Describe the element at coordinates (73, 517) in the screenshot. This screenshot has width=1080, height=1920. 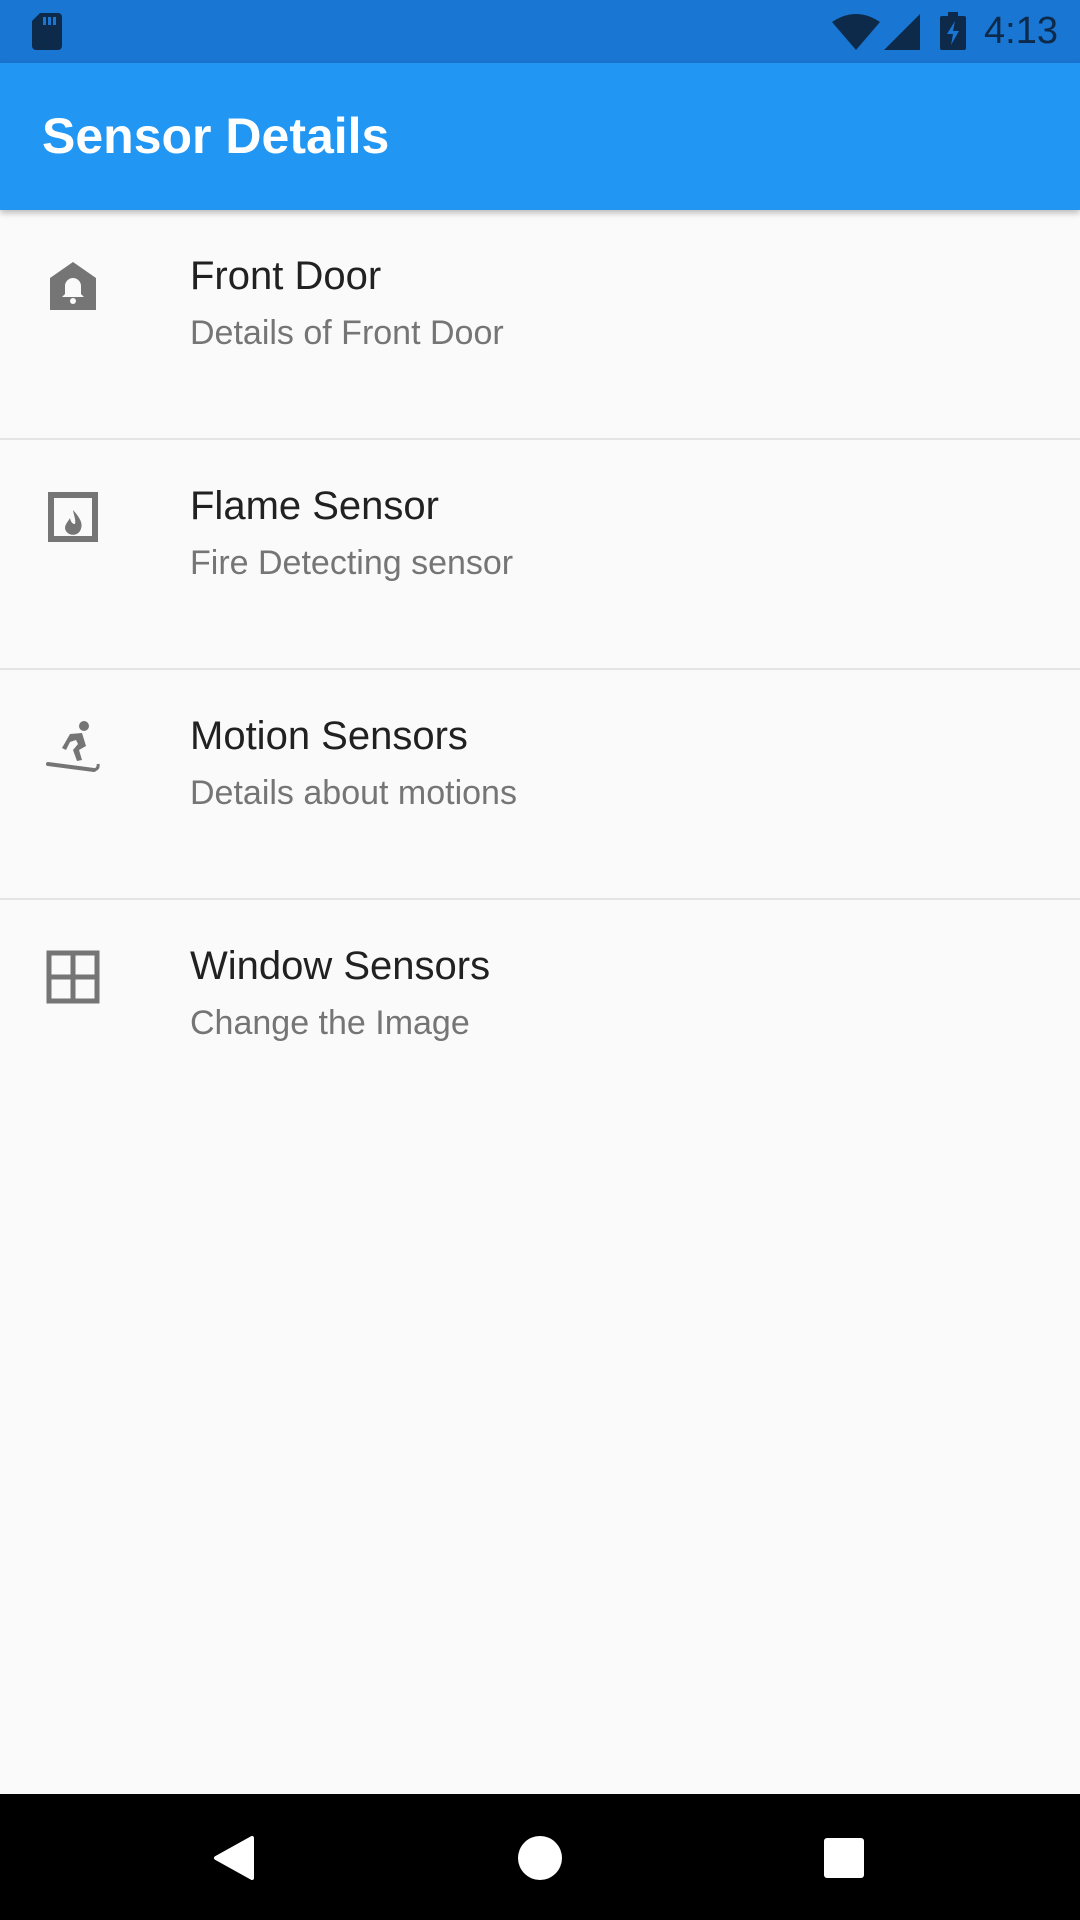
I see `fireplace-icon` at that location.